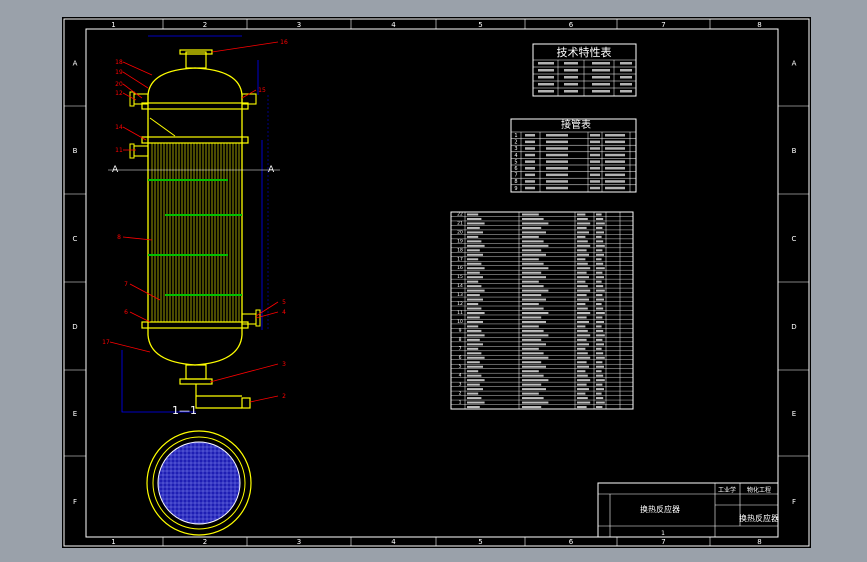 This screenshot has width=867, height=562. Describe the element at coordinates (119, 127) in the screenshot. I see `leader-label: 14` at that location.